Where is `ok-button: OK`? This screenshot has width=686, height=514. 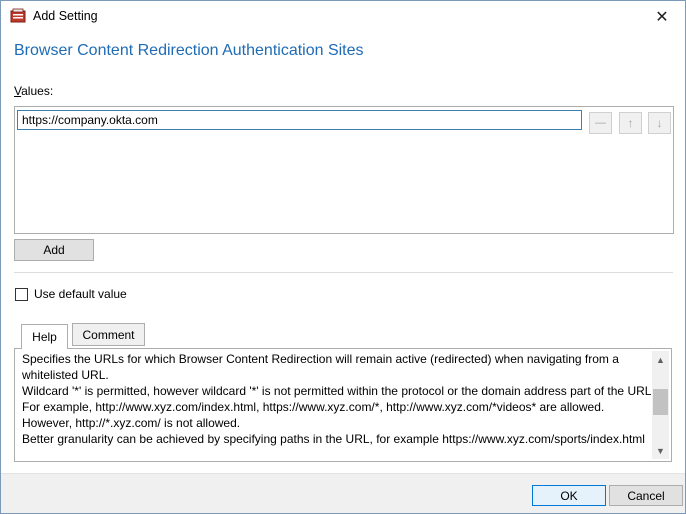 ok-button: OK is located at coordinates (569, 495).